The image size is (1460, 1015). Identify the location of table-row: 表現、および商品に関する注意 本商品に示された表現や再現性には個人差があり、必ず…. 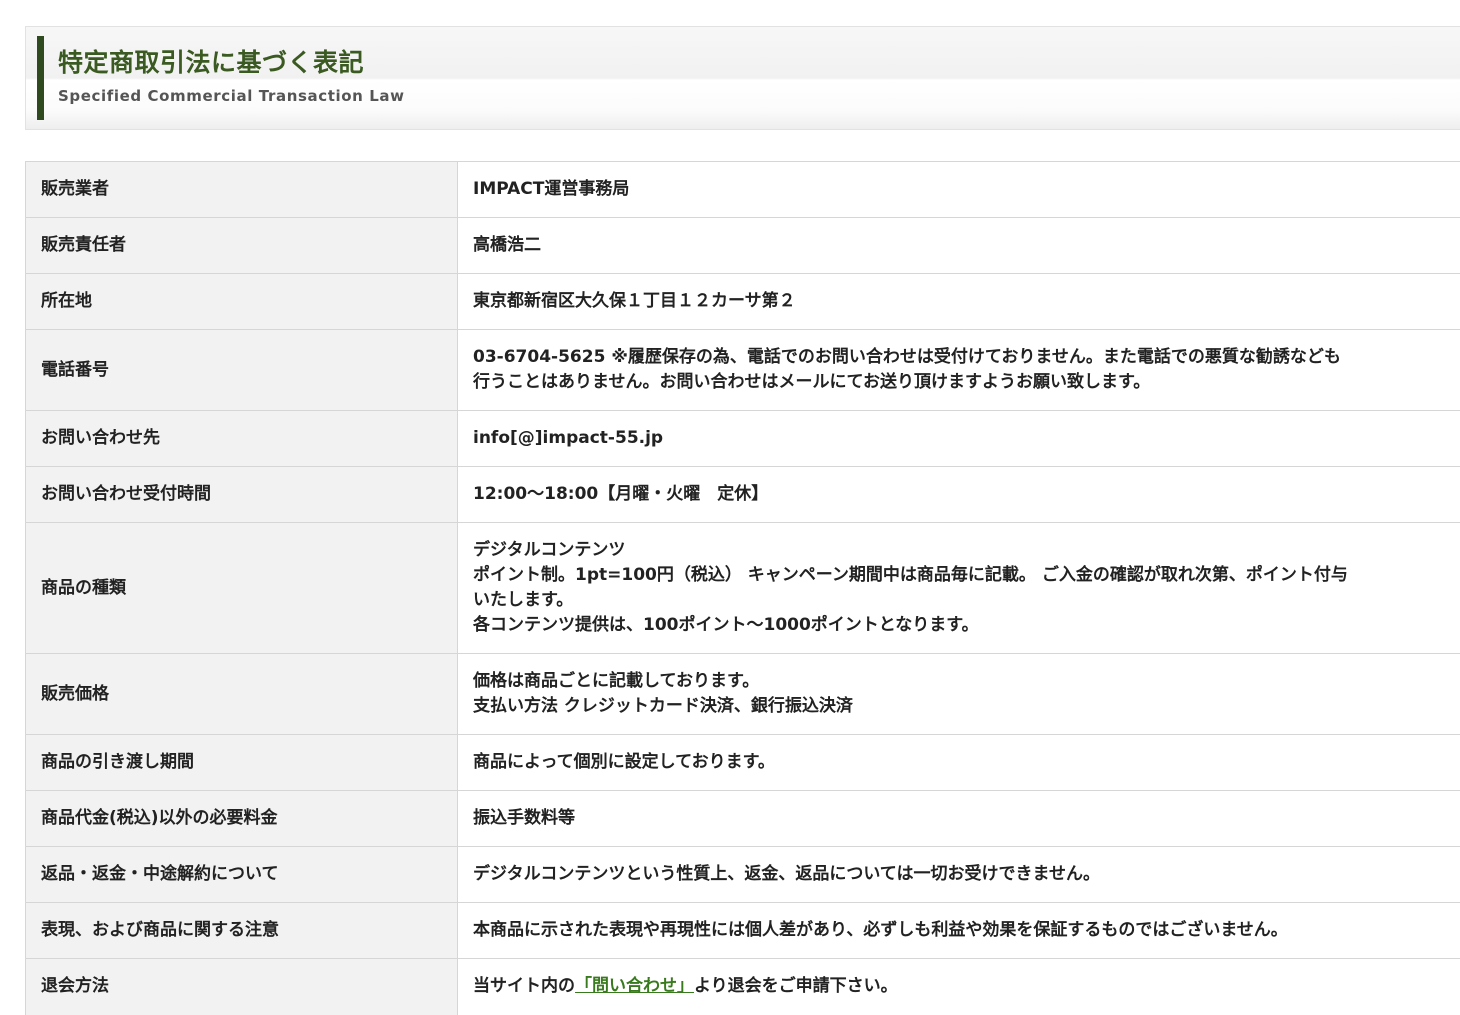
(743, 931).